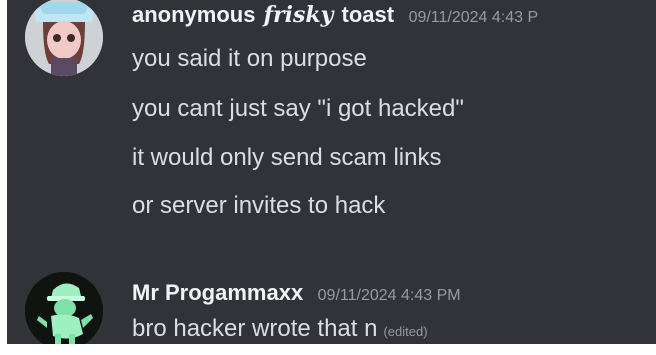 The width and height of the screenshot is (656, 355). I want to click on message-header: anonymous frisky toast 09/11/2024 4:43 P, so click(335, 15).